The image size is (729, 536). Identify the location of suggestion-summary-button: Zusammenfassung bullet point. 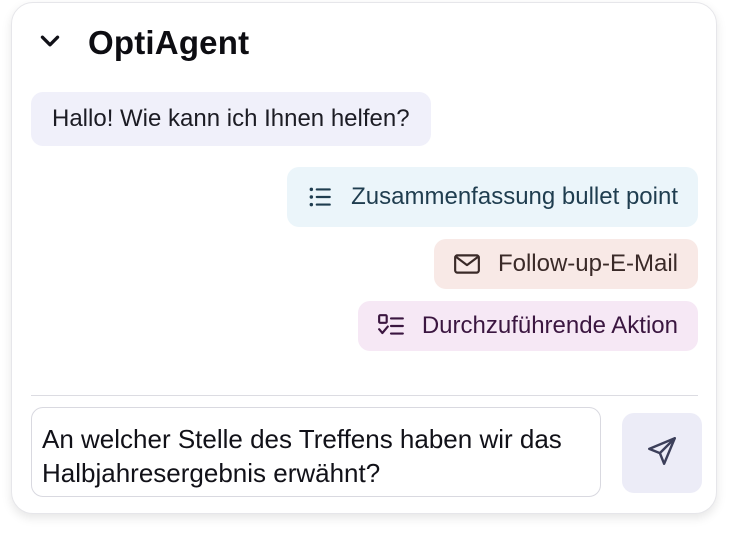
(492, 197).